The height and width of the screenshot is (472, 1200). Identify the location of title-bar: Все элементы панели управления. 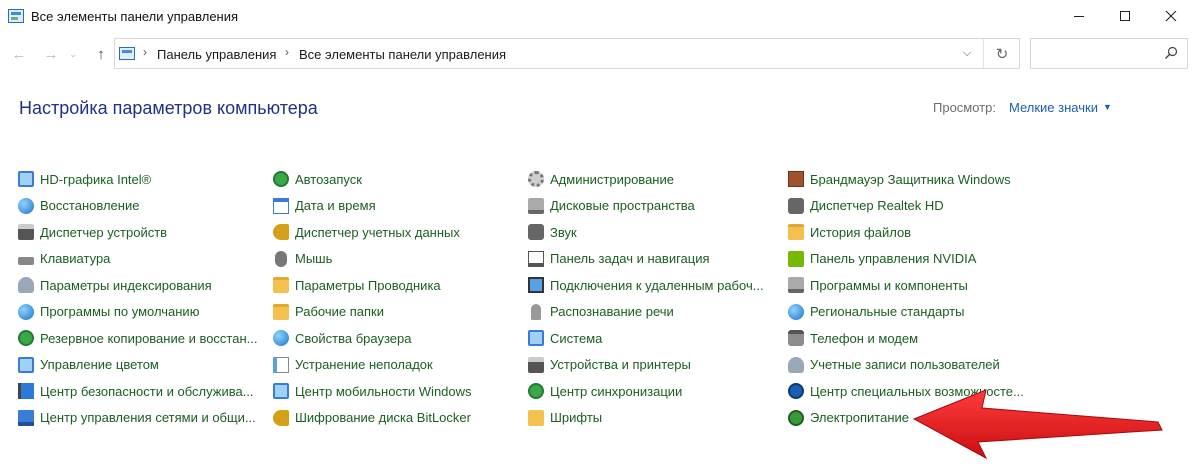
(600, 16).